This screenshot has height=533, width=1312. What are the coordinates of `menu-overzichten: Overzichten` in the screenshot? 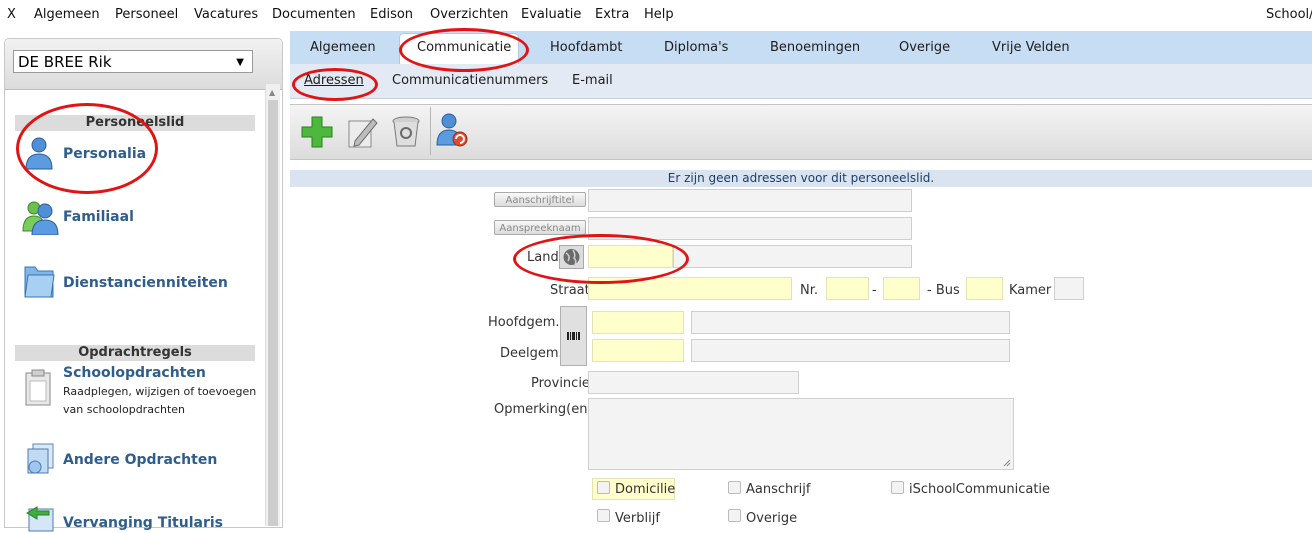 It's located at (469, 14).